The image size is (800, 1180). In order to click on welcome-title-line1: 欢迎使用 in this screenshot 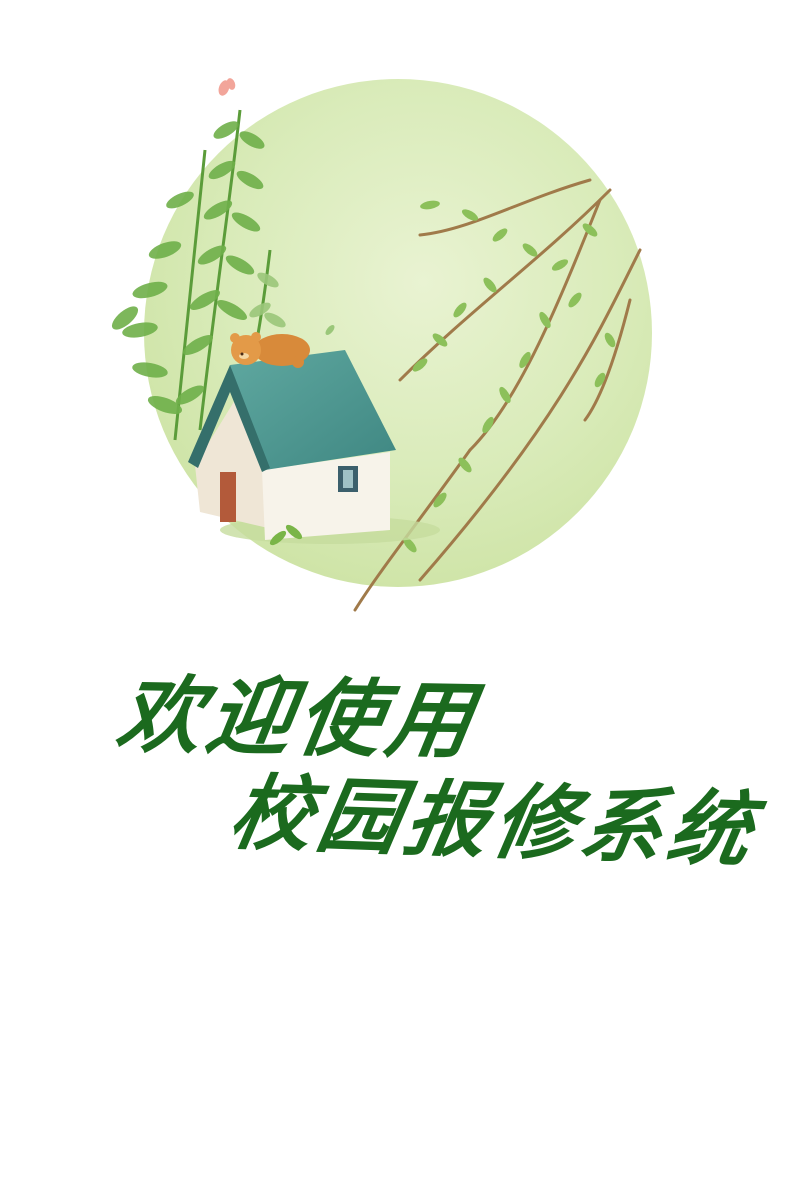, I will do `click(298, 717)`.